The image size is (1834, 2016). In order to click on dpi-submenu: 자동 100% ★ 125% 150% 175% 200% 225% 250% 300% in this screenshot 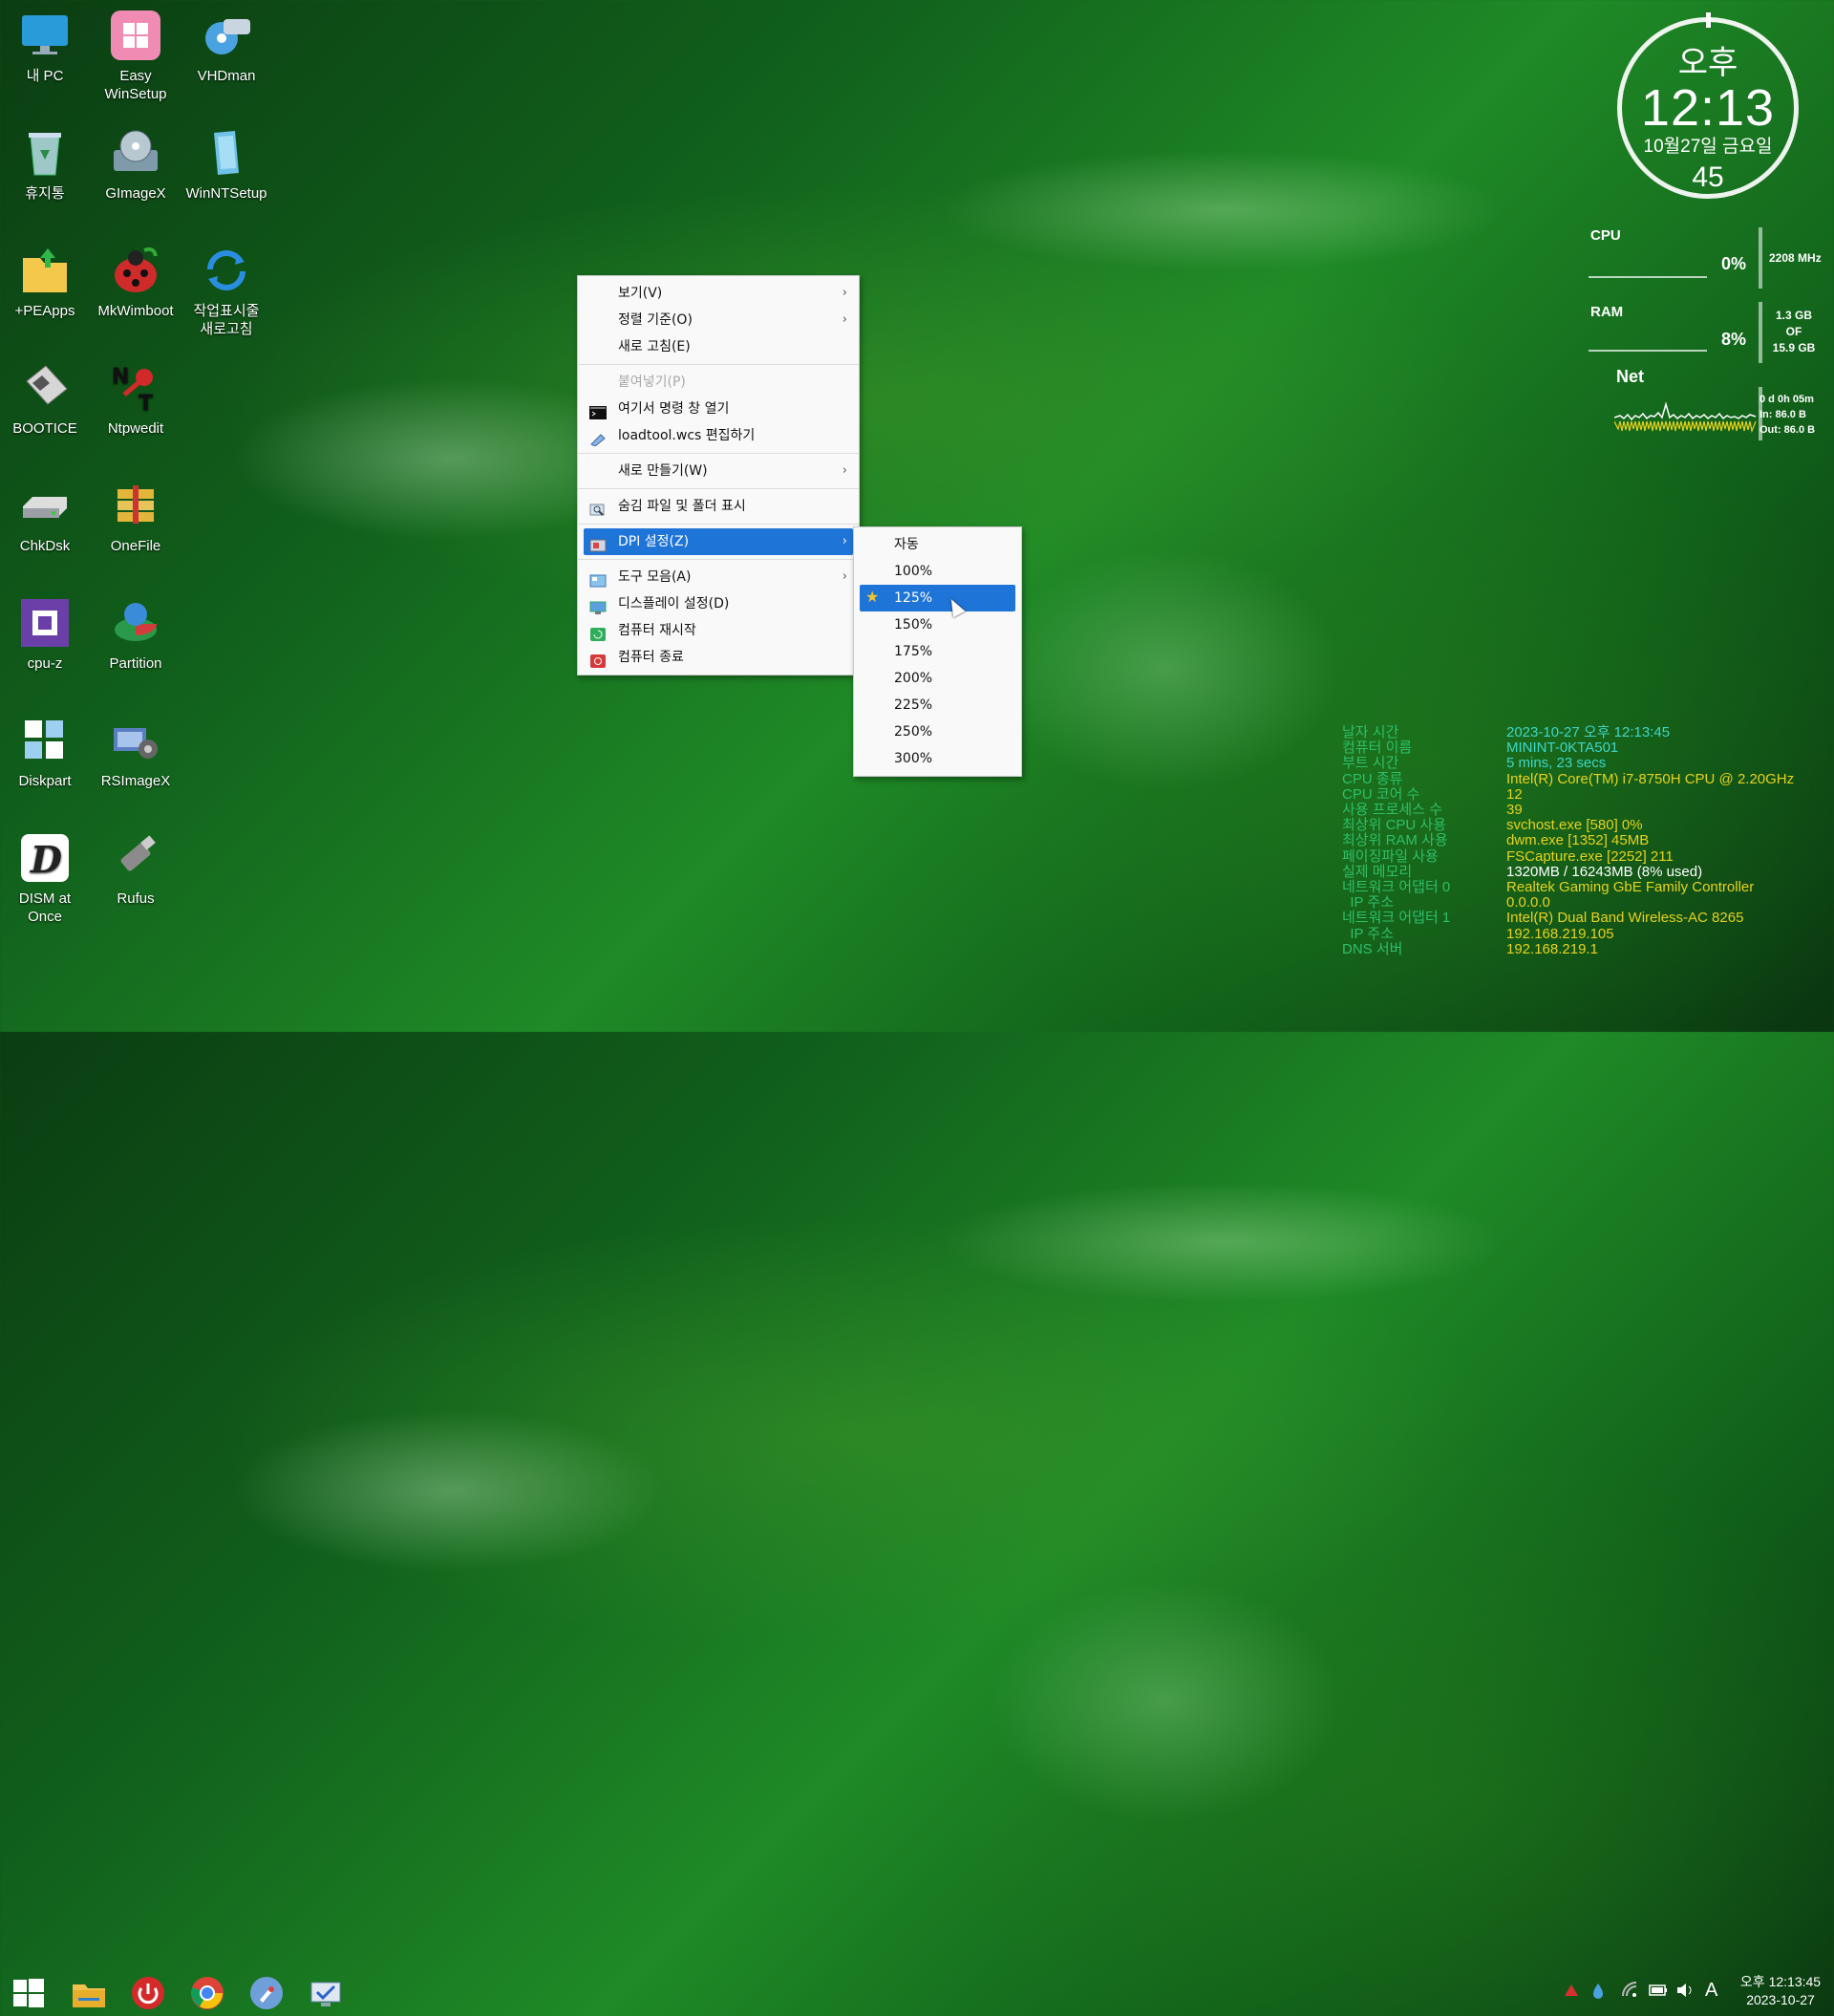, I will do `click(937, 652)`.